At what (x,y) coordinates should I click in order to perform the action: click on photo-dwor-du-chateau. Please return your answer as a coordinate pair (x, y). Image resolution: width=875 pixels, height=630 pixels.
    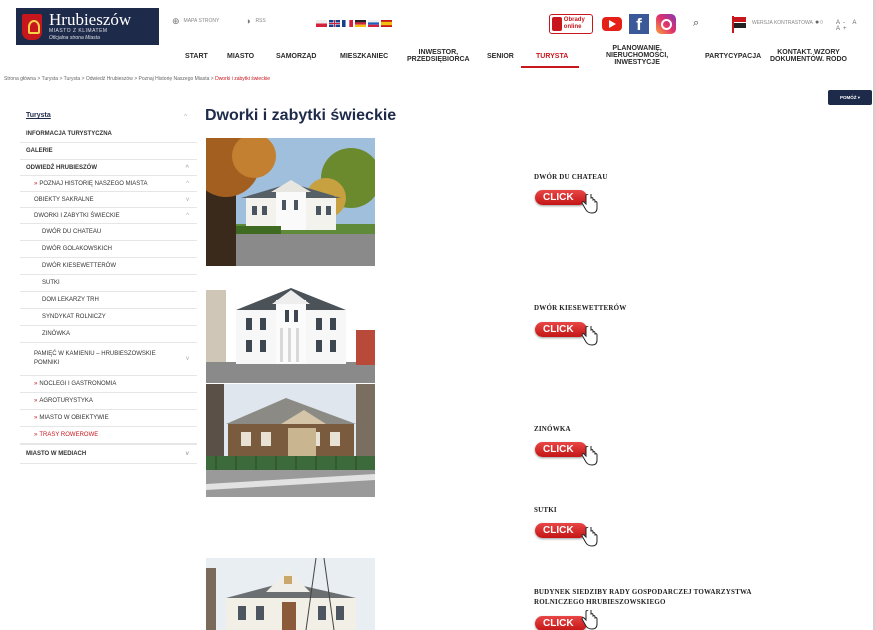
    Looking at the image, I should click on (290, 202).